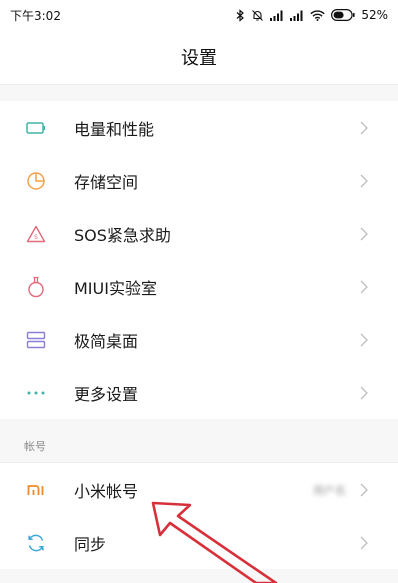  What do you see at coordinates (36, 490) in the screenshot?
I see `mi-logo-icon` at bounding box center [36, 490].